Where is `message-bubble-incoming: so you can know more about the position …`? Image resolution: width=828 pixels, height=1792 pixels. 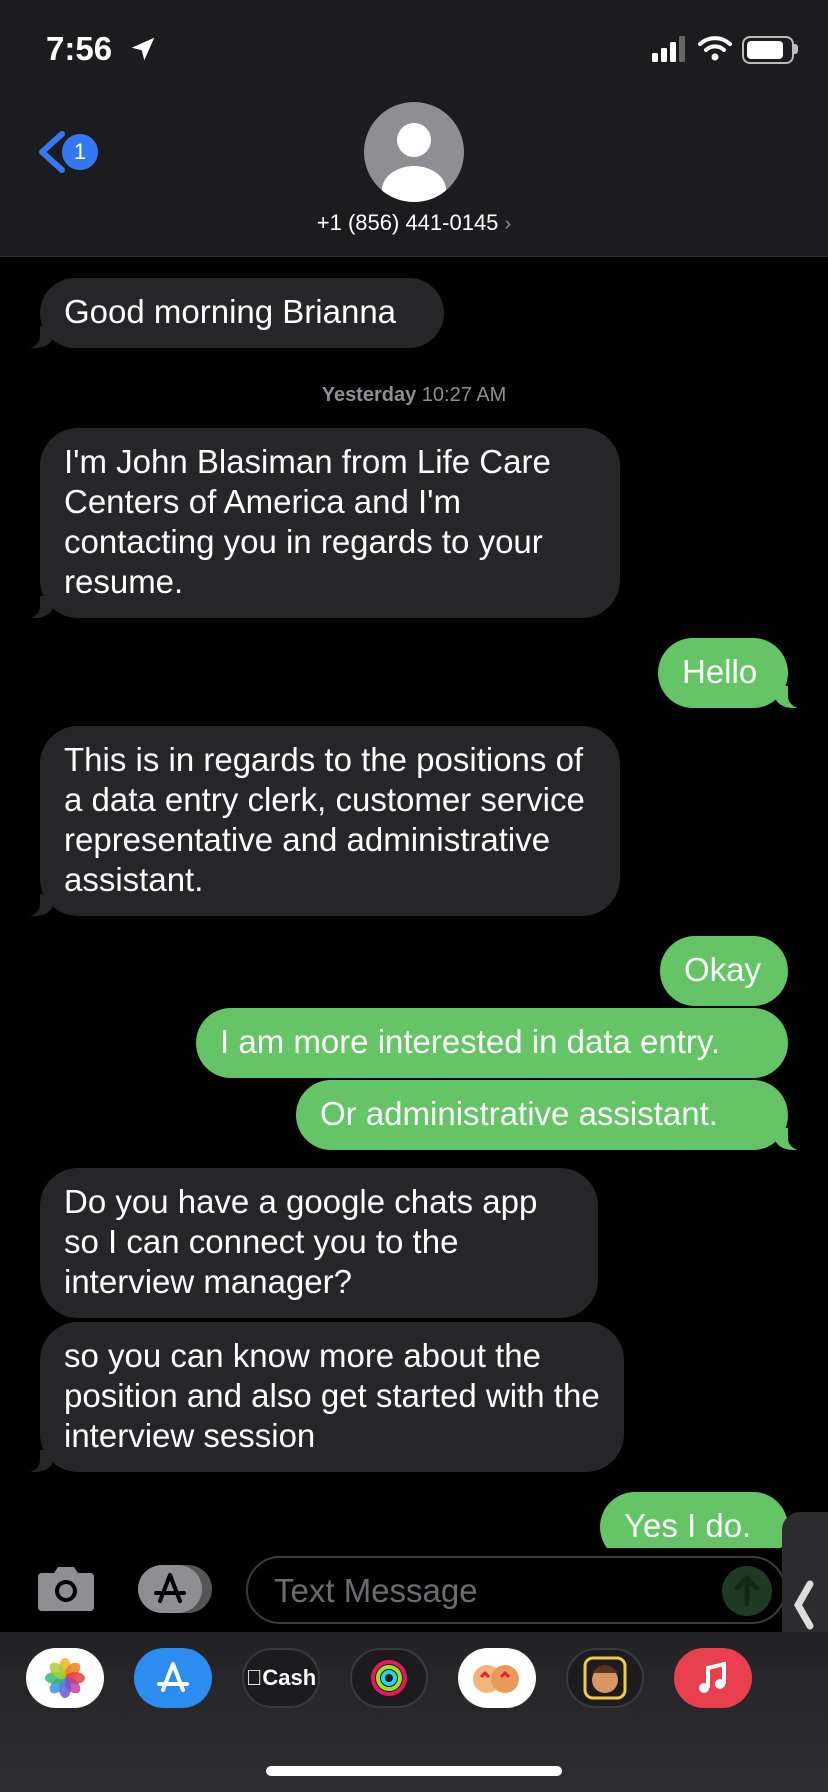 message-bubble-incoming: so you can know more about the position … is located at coordinates (323, 1397).